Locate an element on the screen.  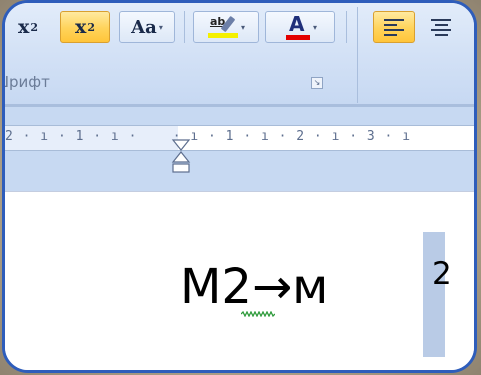
align-center-icon is located at coordinates (441, 27).